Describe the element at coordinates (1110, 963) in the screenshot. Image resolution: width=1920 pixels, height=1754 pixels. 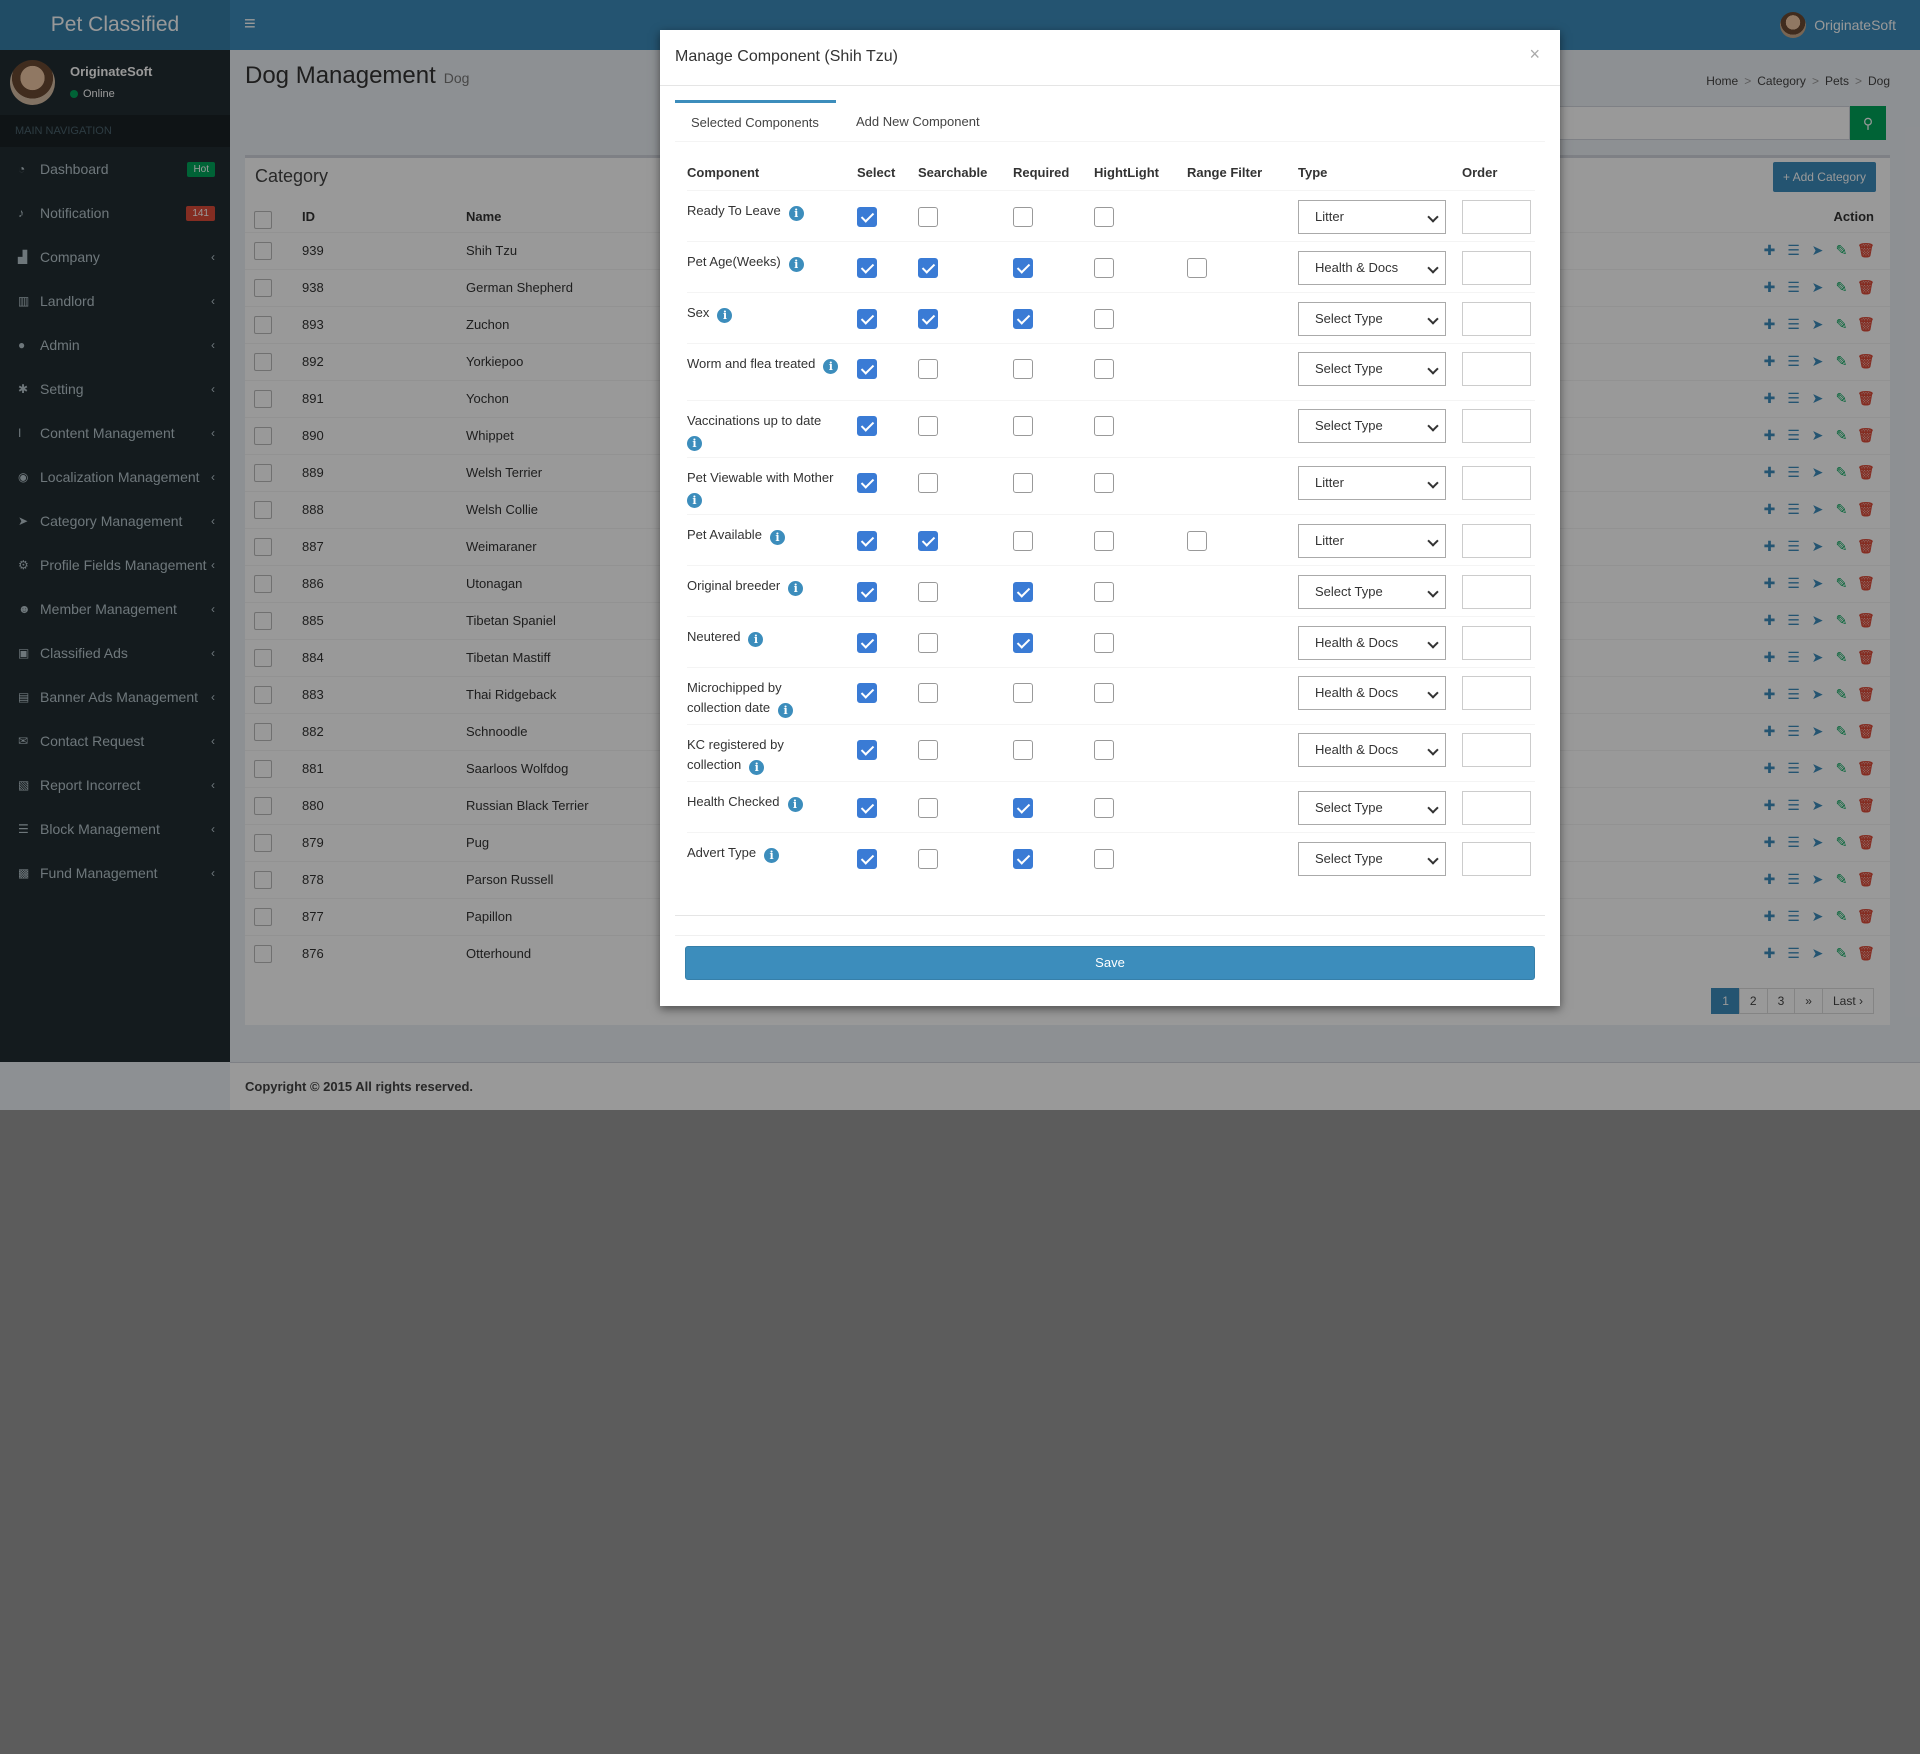
I see `save-button: Save` at that location.